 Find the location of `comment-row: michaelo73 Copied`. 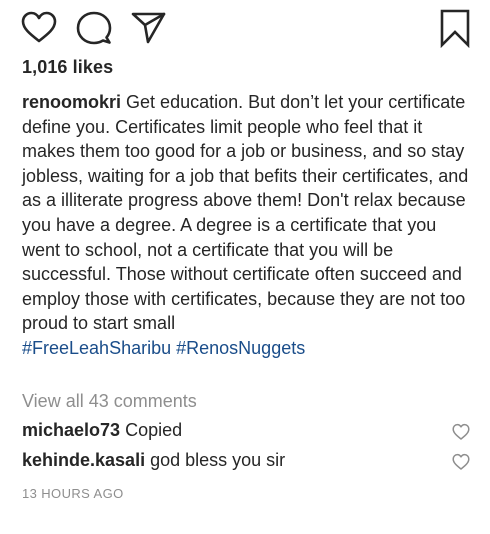

comment-row: michaelo73 Copied is located at coordinates (246, 433).